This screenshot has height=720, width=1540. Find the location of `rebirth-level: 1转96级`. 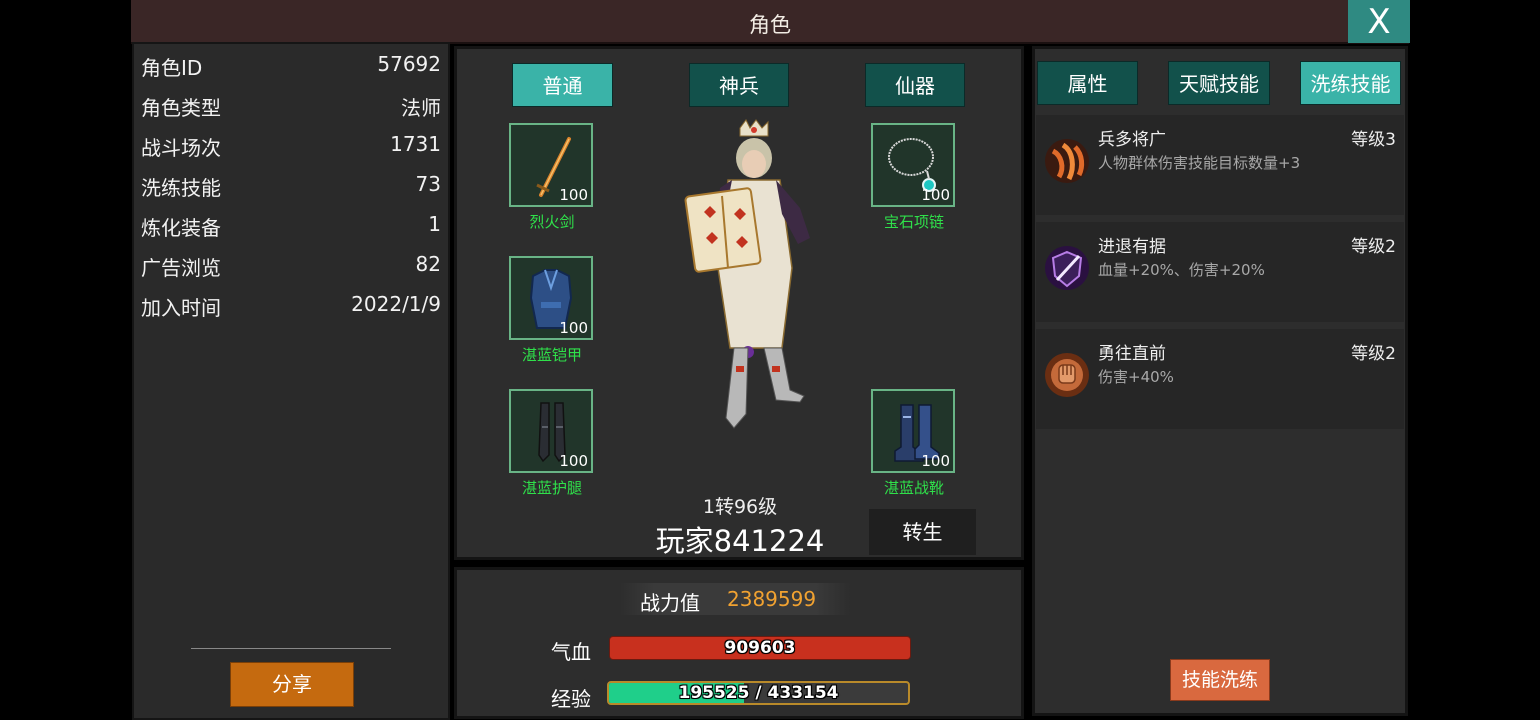

rebirth-level: 1转96级 is located at coordinates (740, 507).